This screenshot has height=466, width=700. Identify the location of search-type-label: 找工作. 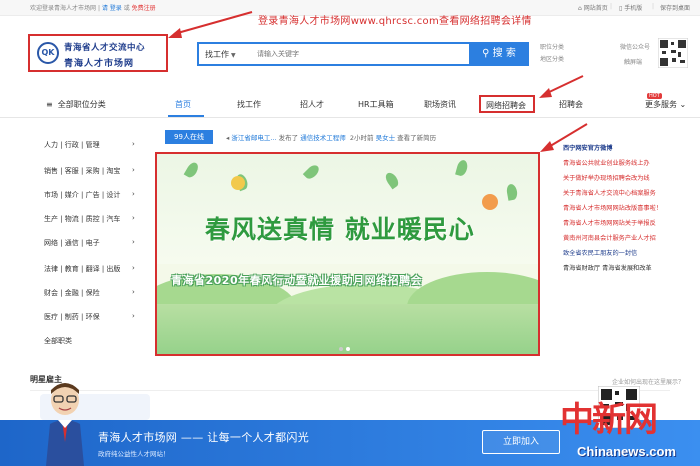
(217, 54).